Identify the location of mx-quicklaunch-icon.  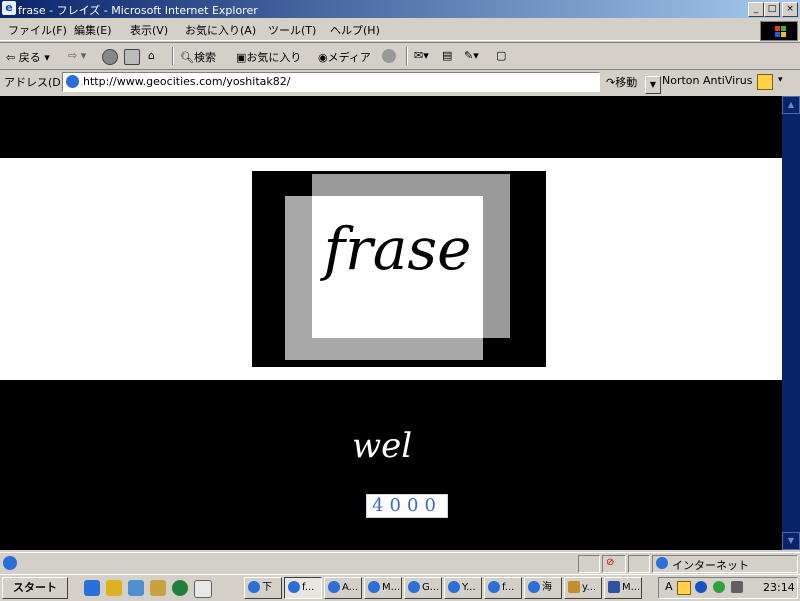
(180, 588).